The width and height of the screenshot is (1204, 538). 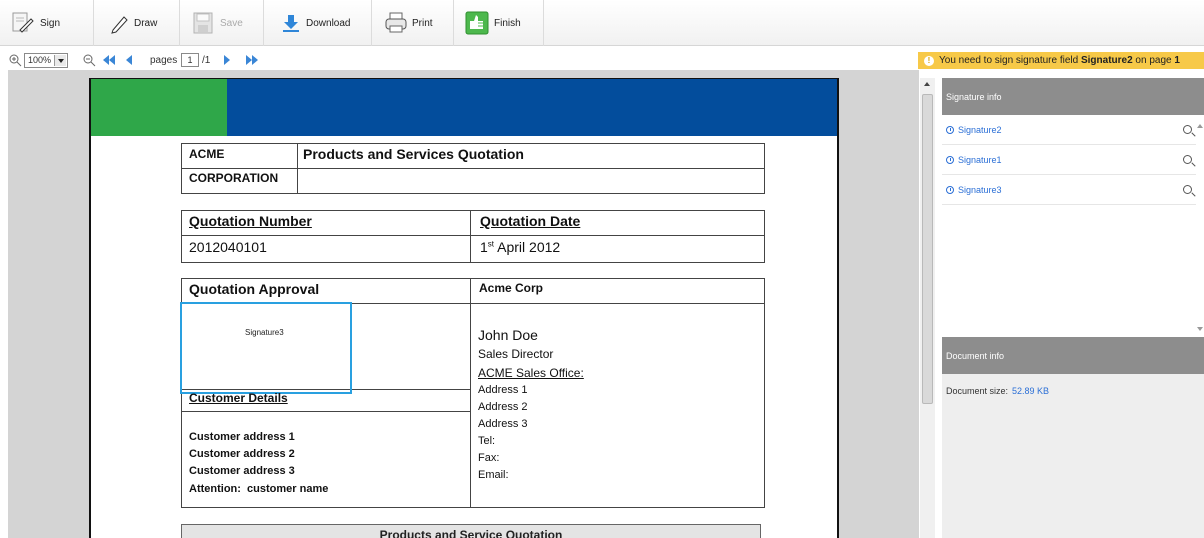 I want to click on company-name-line1: ACME, so click(x=207, y=154).